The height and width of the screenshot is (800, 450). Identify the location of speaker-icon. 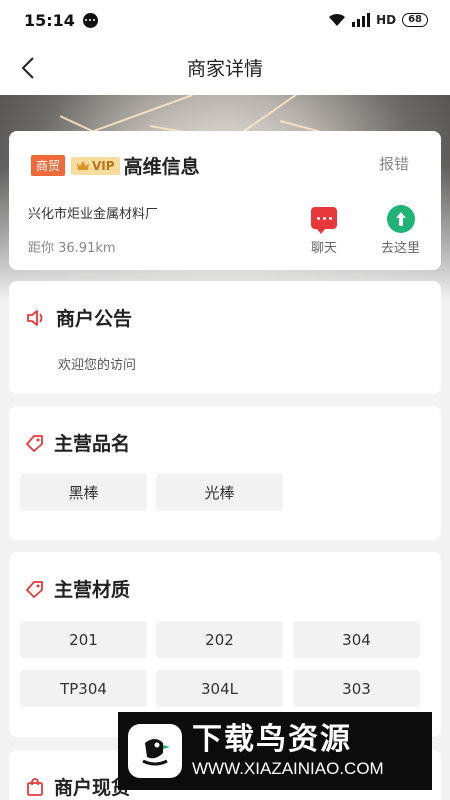
(35, 317).